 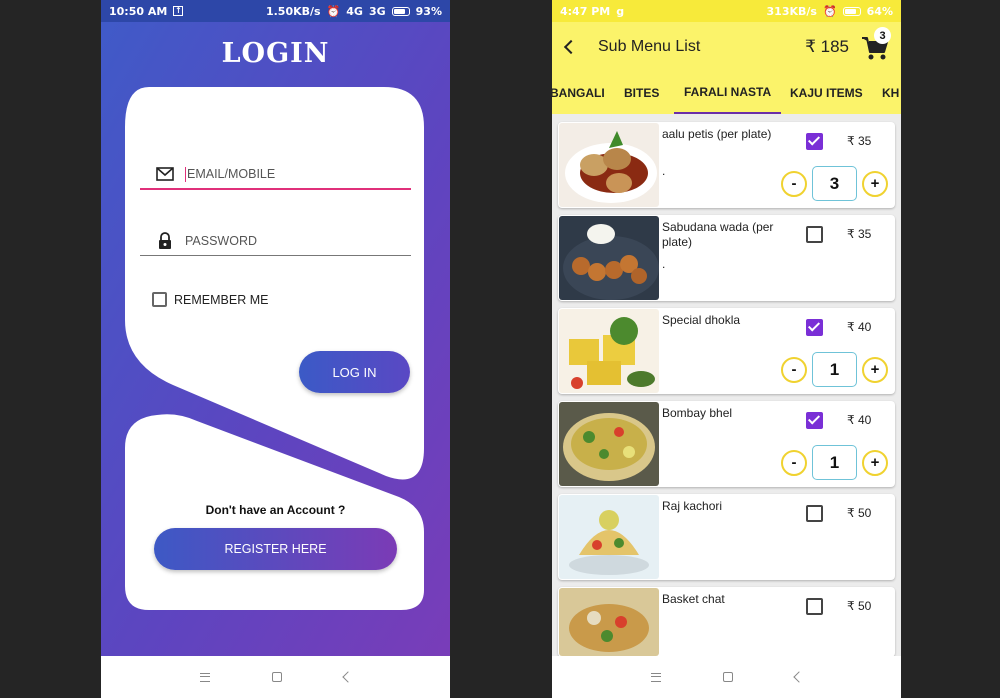 I want to click on list-item: Sabudana wada (per plate) . ₹ 35, so click(x=726, y=258).